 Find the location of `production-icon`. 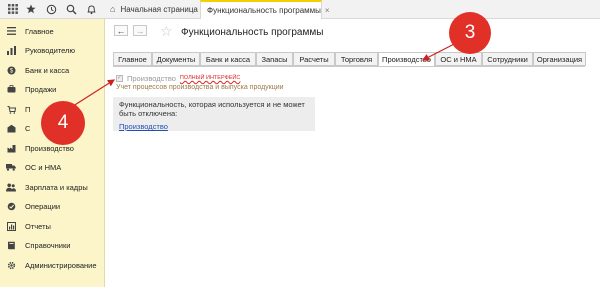

production-icon is located at coordinates (11, 148).